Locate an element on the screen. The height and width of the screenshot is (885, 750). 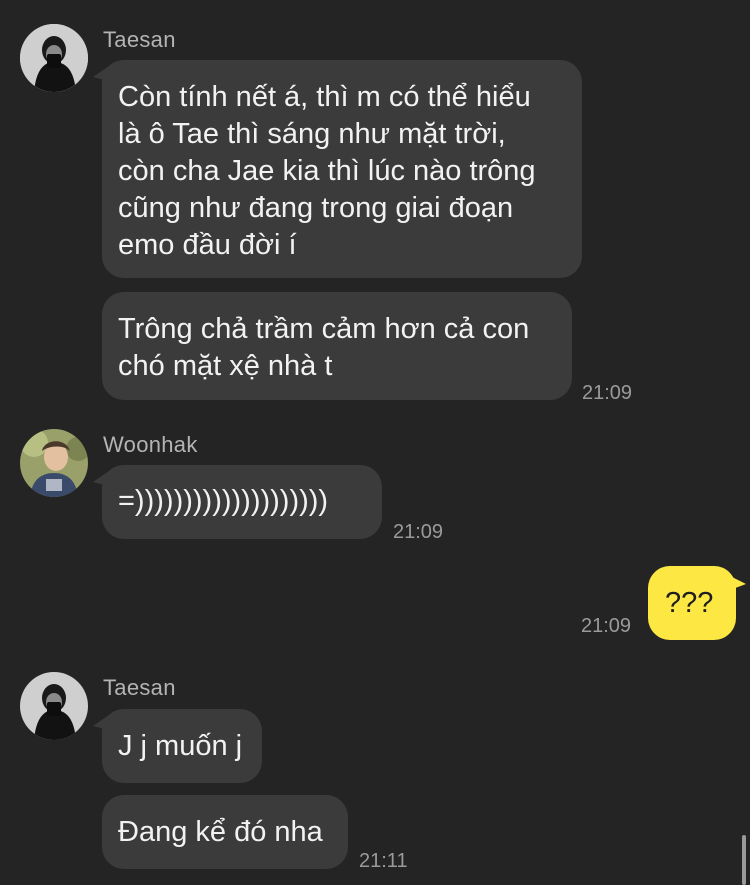
message-bubble: Đang kể đó nha is located at coordinates (225, 832).